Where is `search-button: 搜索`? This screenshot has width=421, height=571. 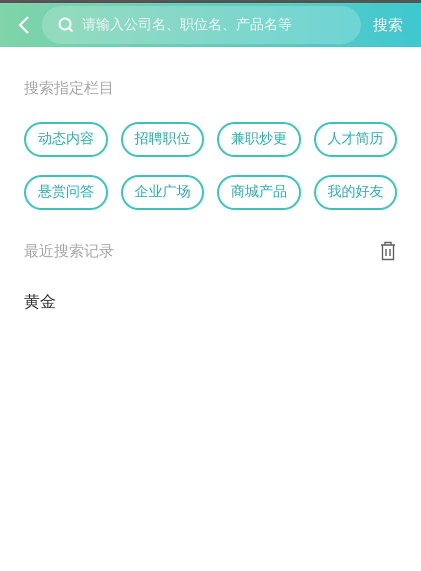 search-button: 搜索 is located at coordinates (388, 25).